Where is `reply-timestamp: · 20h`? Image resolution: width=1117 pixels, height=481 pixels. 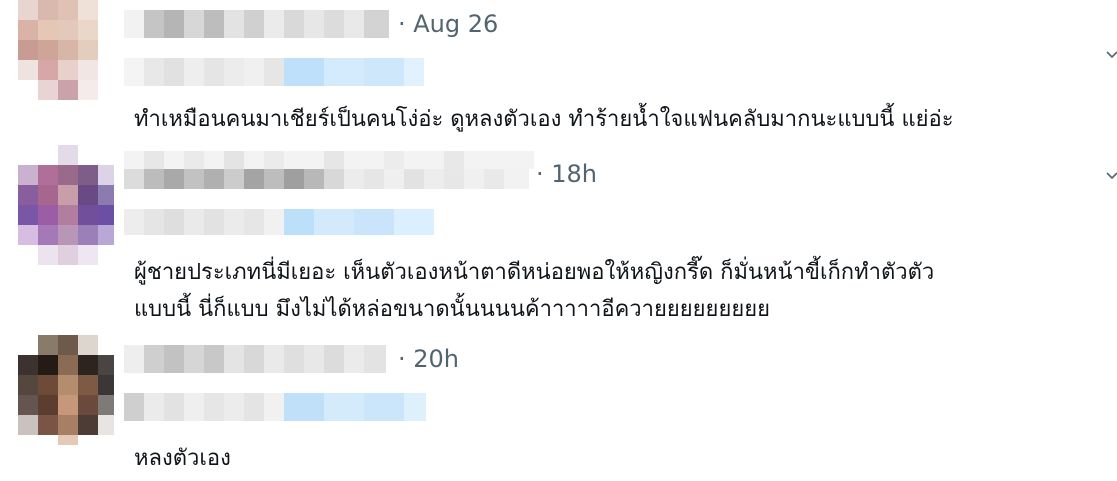
reply-timestamp: · 20h is located at coordinates (428, 359).